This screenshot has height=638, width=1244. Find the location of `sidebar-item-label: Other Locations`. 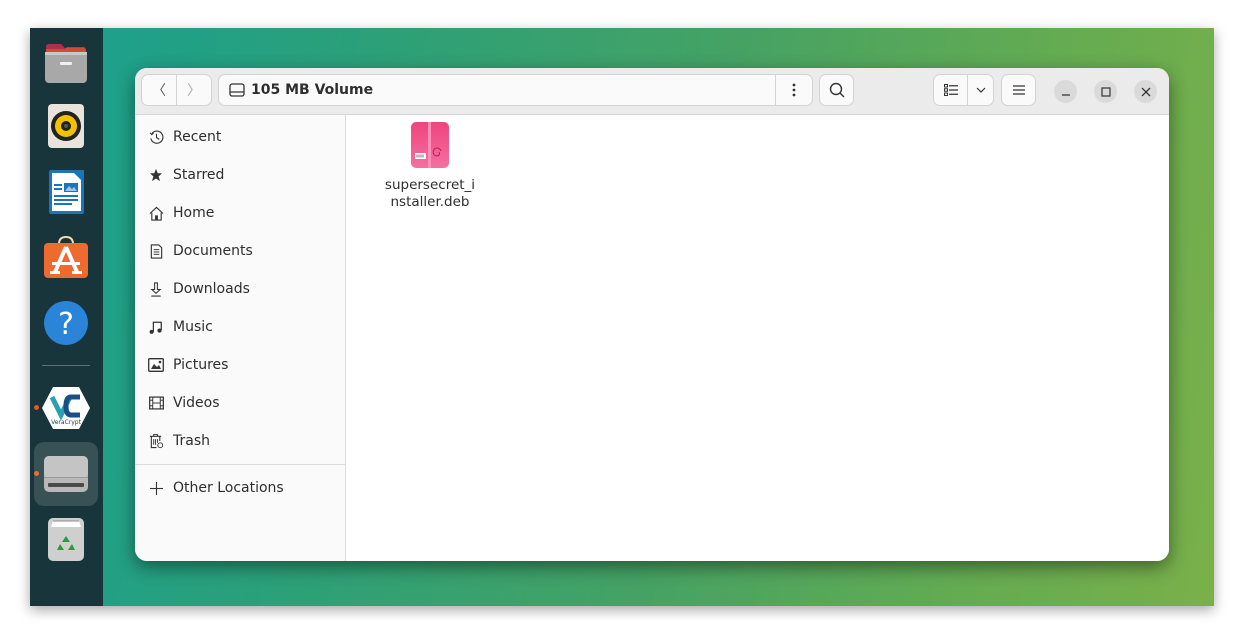

sidebar-item-label: Other Locations is located at coordinates (228, 488).